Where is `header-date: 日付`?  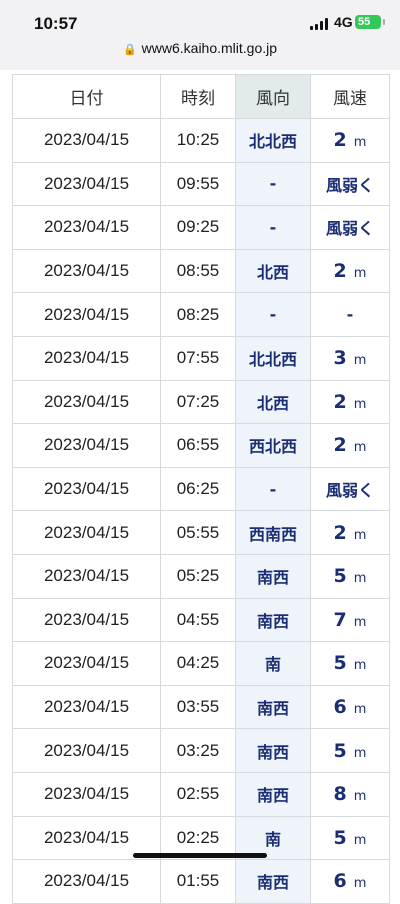
header-date: 日付 is located at coordinates (86, 96).